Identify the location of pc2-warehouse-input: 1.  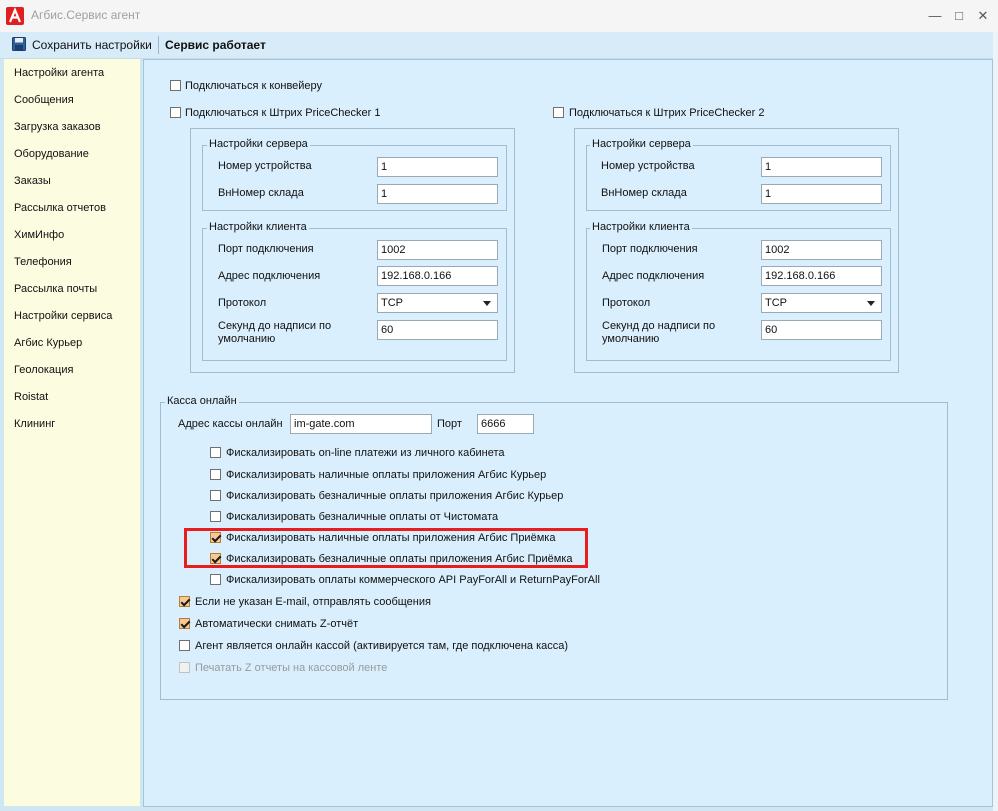
(821, 194).